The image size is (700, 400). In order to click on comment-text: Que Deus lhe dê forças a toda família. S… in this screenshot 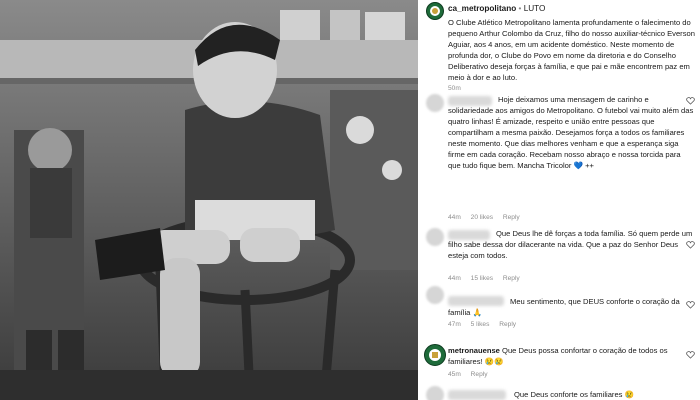, I will do `click(570, 244)`.